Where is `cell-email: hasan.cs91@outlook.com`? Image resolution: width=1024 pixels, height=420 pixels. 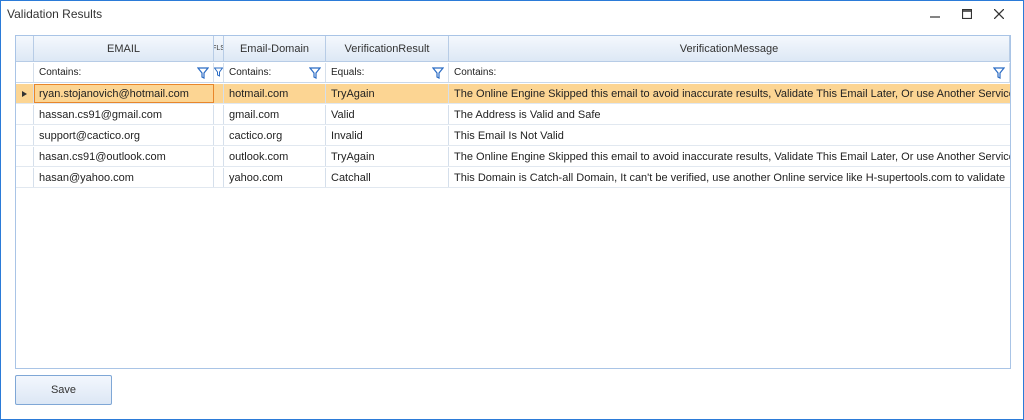
cell-email: hasan.cs91@outlook.com is located at coordinates (124, 156).